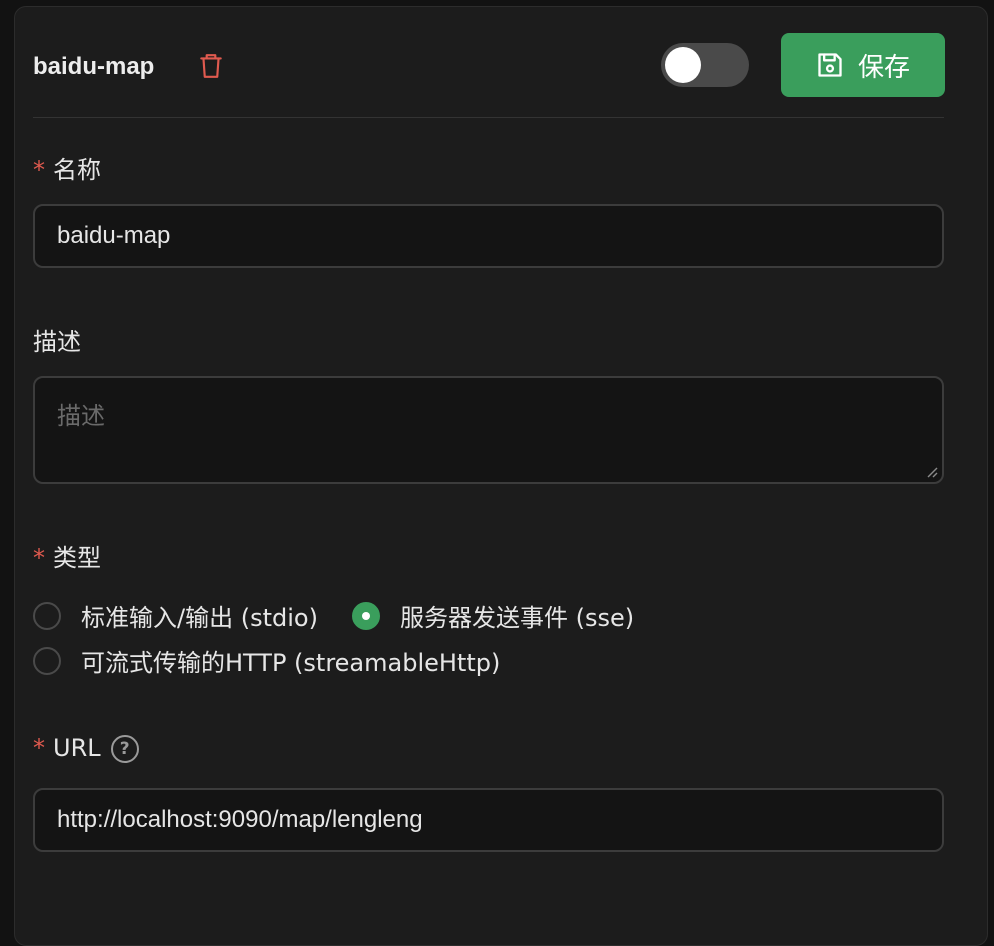 The height and width of the screenshot is (946, 994). Describe the element at coordinates (488, 820) in the screenshot. I see `url-input: http://localhost:9090/map/lengleng` at that location.